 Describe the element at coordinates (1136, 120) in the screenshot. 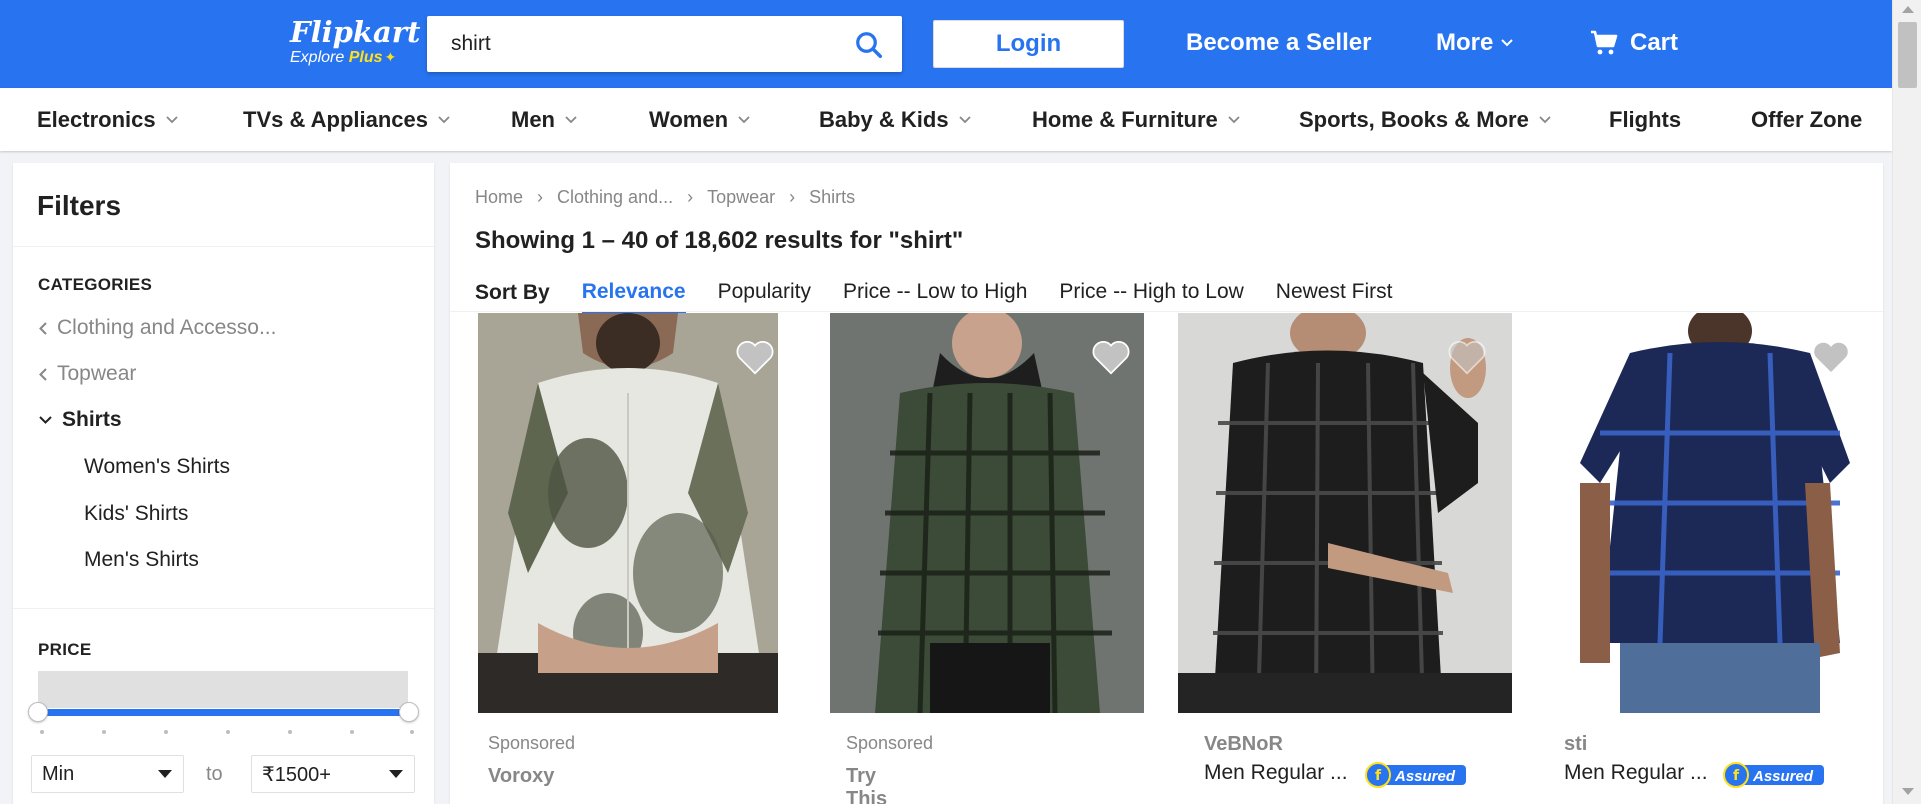

I see `nav-home-furniture: Home & Furniture` at that location.